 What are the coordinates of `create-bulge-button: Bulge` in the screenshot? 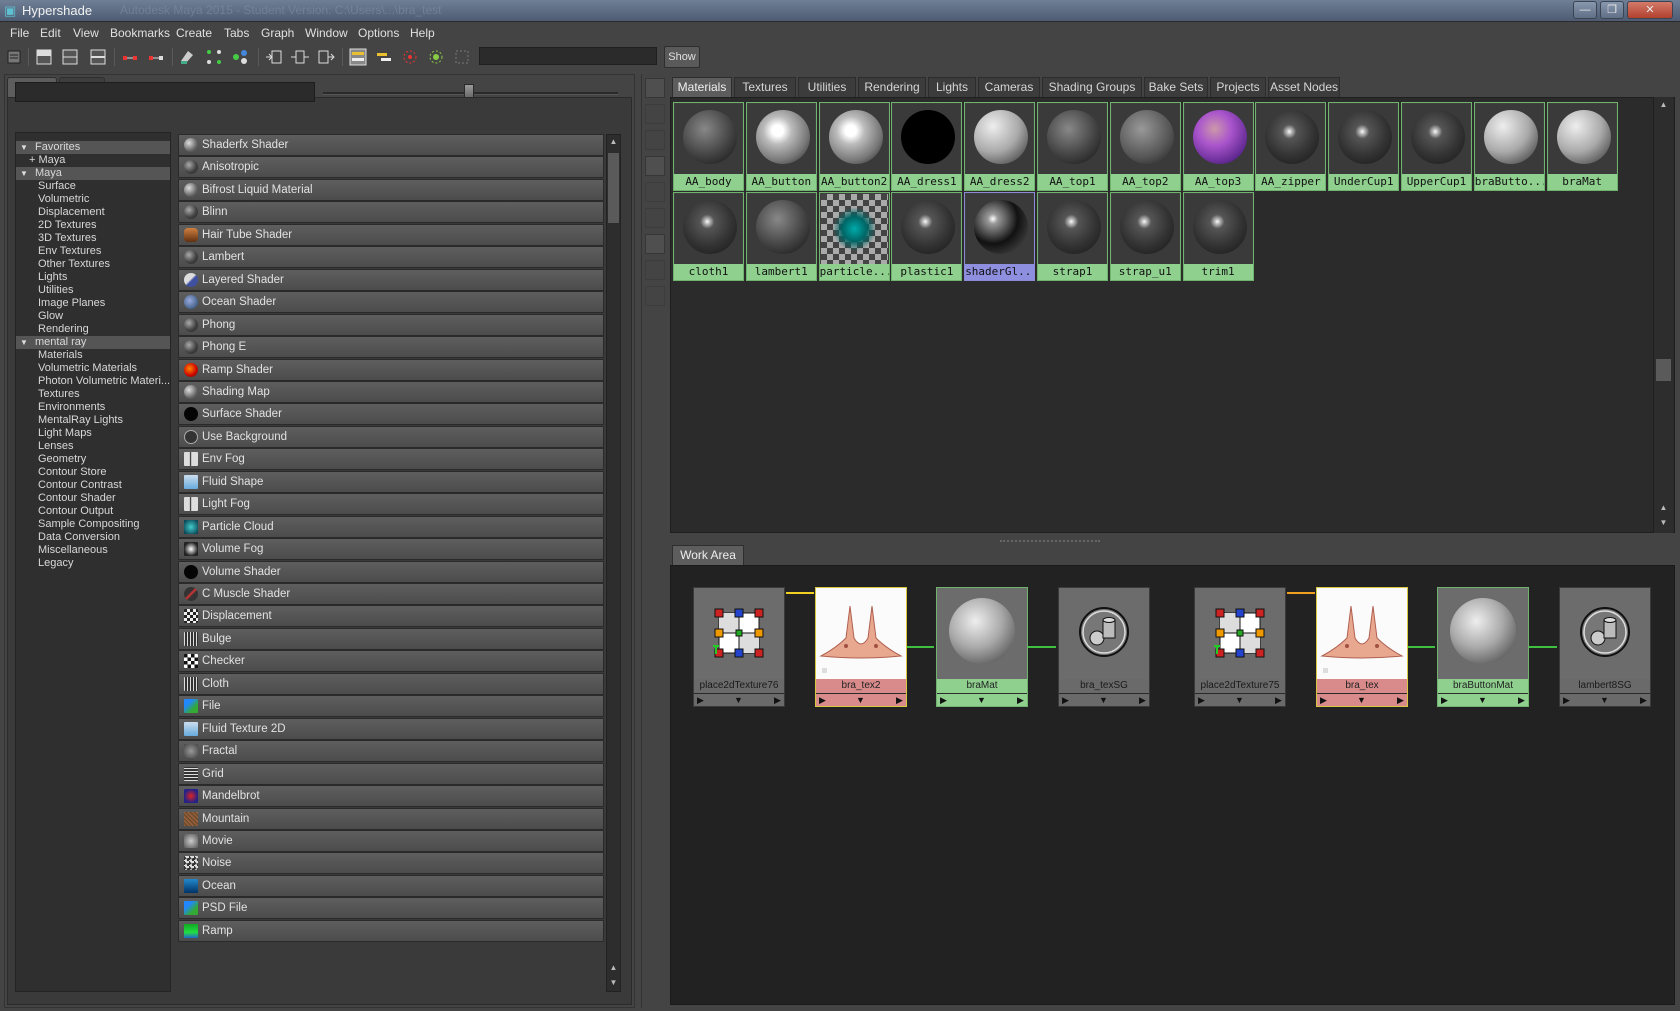 It's located at (391, 638).